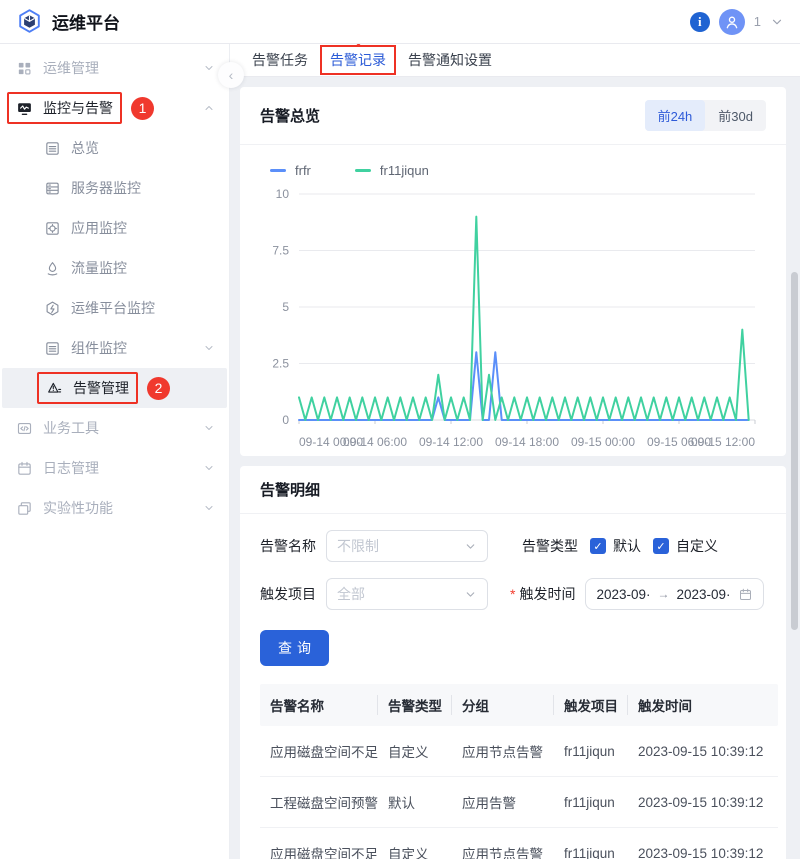  Describe the element at coordinates (99, 348) in the screenshot. I see `sidebar-item-label: 组件监控` at that location.